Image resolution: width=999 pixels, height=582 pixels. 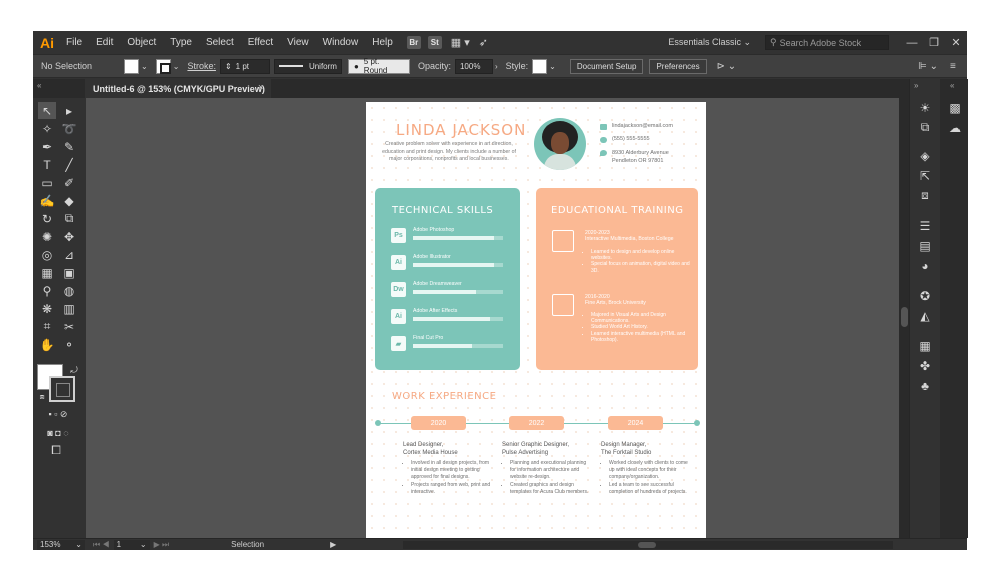 What do you see at coordinates (955, 127) in the screenshot?
I see `libraries-panel-icon: ☁` at bounding box center [955, 127].